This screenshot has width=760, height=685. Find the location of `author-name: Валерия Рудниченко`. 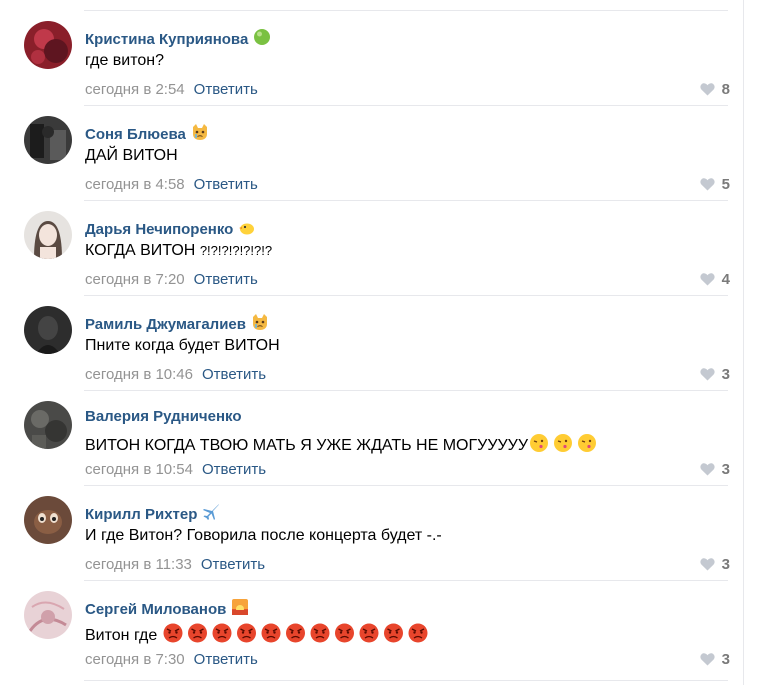

author-name: Валерия Рудниченко is located at coordinates (163, 416).